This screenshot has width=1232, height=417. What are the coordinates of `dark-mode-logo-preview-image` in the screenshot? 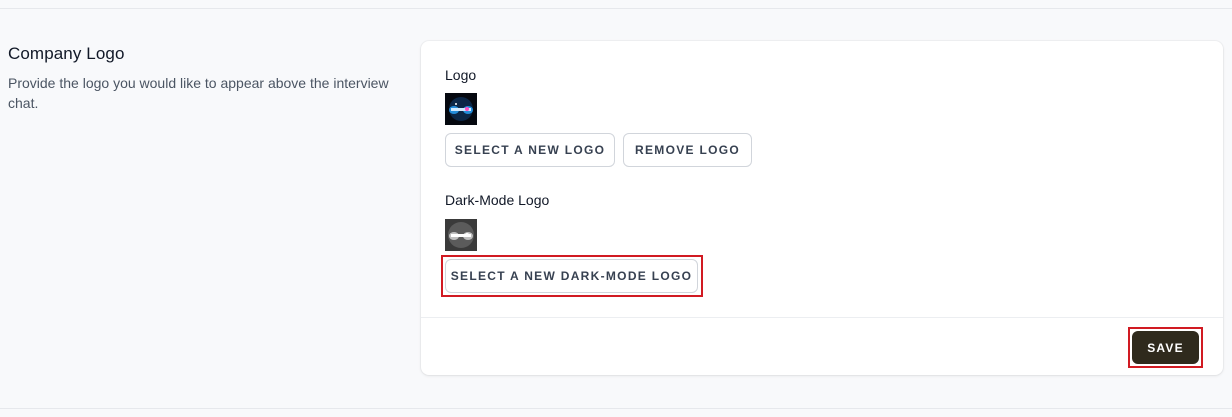 It's located at (461, 235).